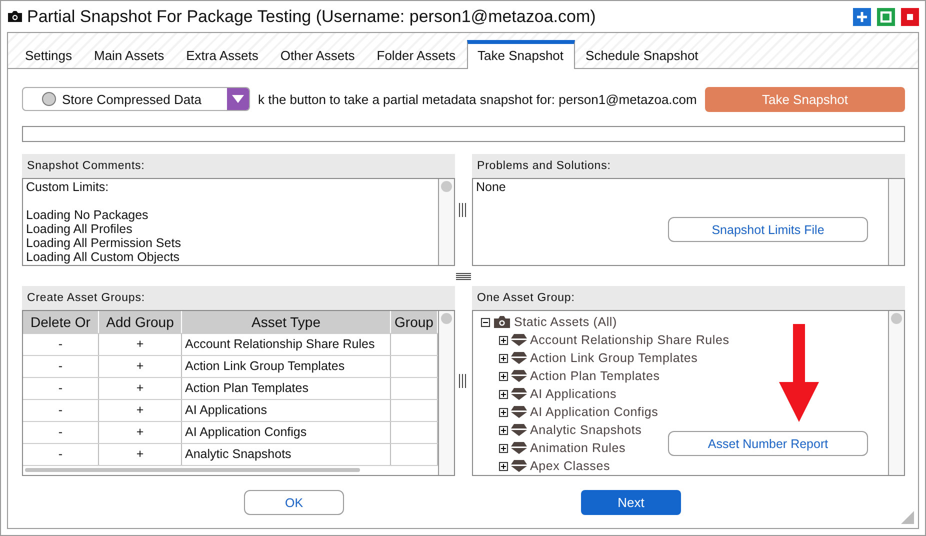  What do you see at coordinates (688, 298) in the screenshot?
I see `section-header: One Asset Group:` at bounding box center [688, 298].